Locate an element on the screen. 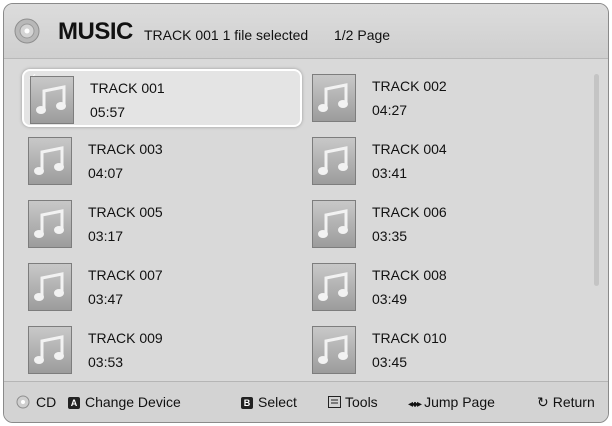 This screenshot has height=426, width=612. jump-page-button: ◂◂▸▸ Jump Page is located at coordinates (451, 402).